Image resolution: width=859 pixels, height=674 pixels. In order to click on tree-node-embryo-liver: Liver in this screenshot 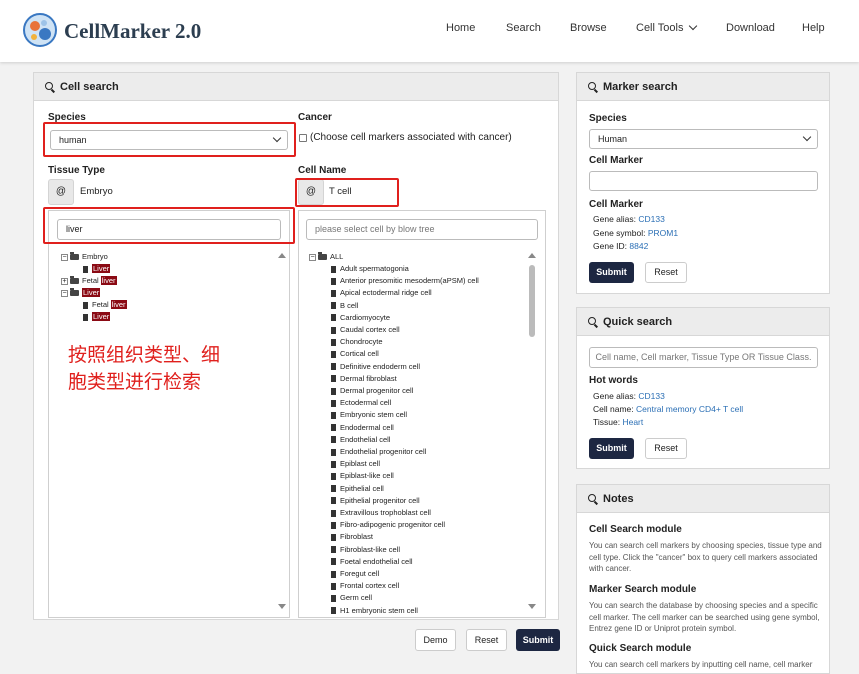, I will do `click(97, 268)`.